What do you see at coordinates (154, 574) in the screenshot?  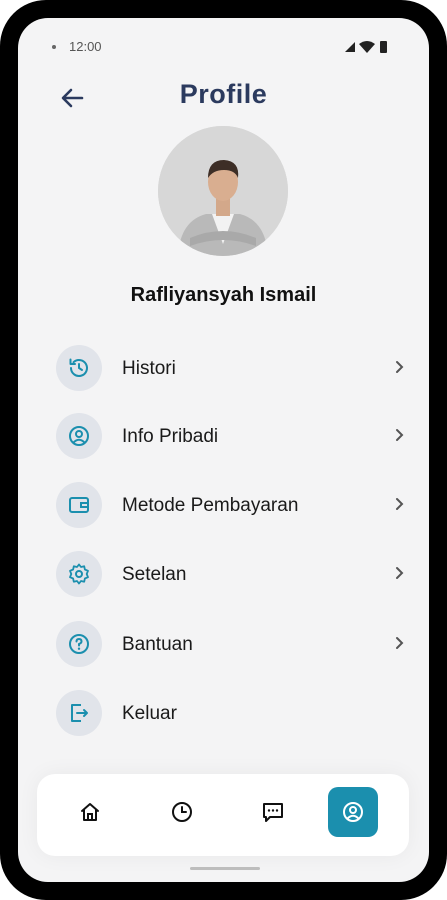 I see `menu-item-label: Setelan` at bounding box center [154, 574].